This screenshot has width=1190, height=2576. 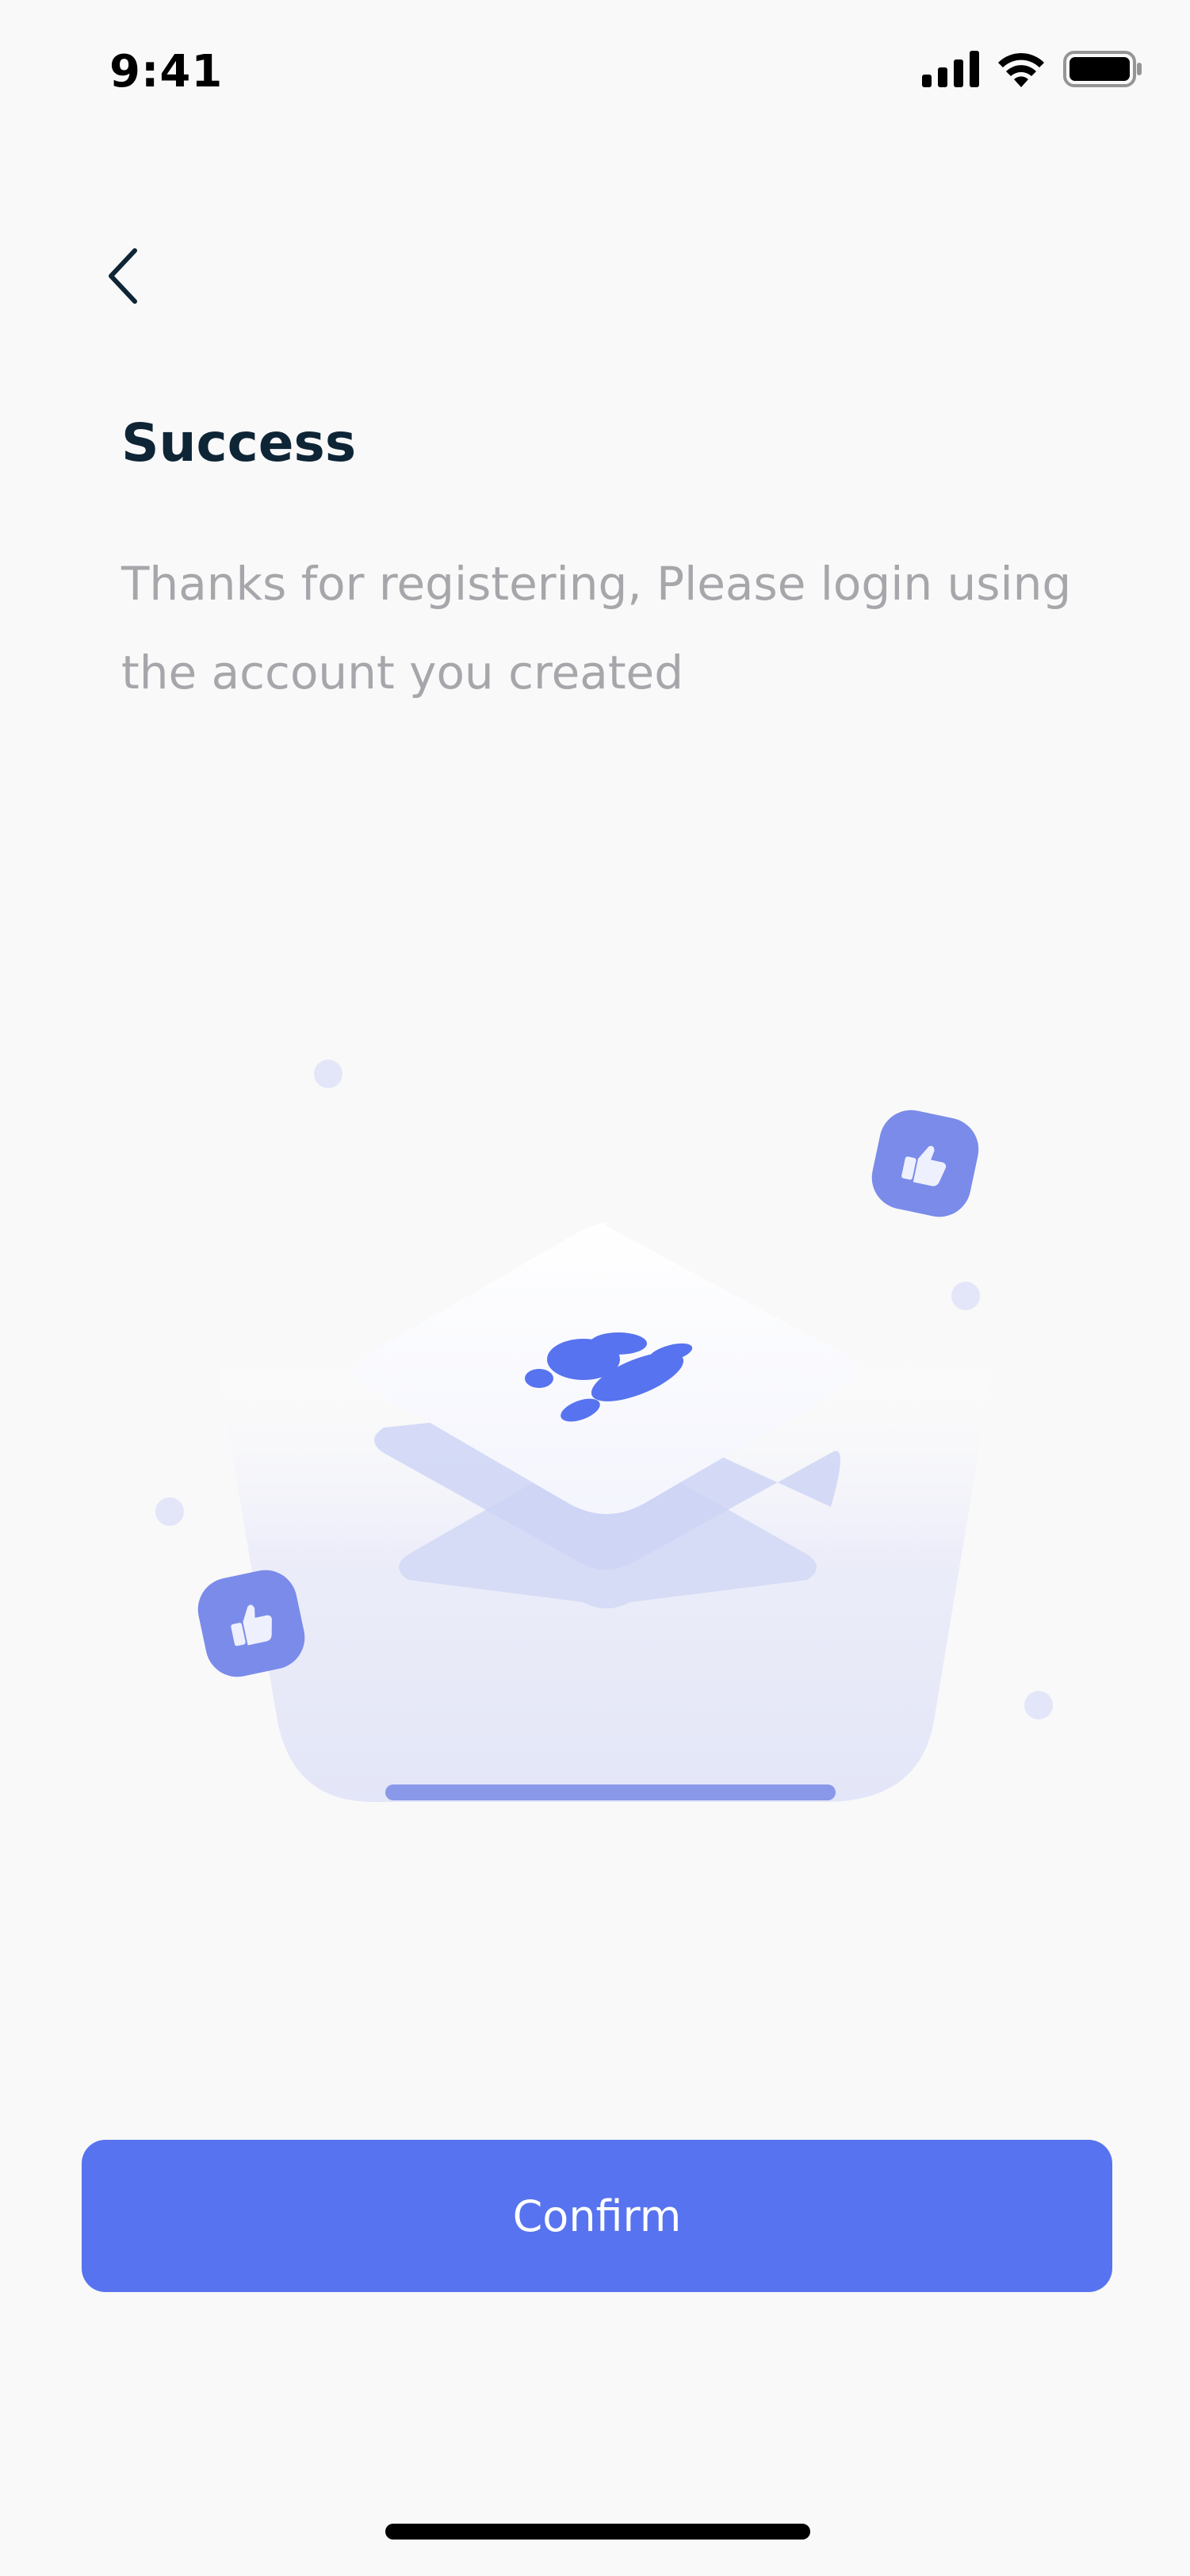 What do you see at coordinates (239, 442) in the screenshot?
I see `page-title: Success` at bounding box center [239, 442].